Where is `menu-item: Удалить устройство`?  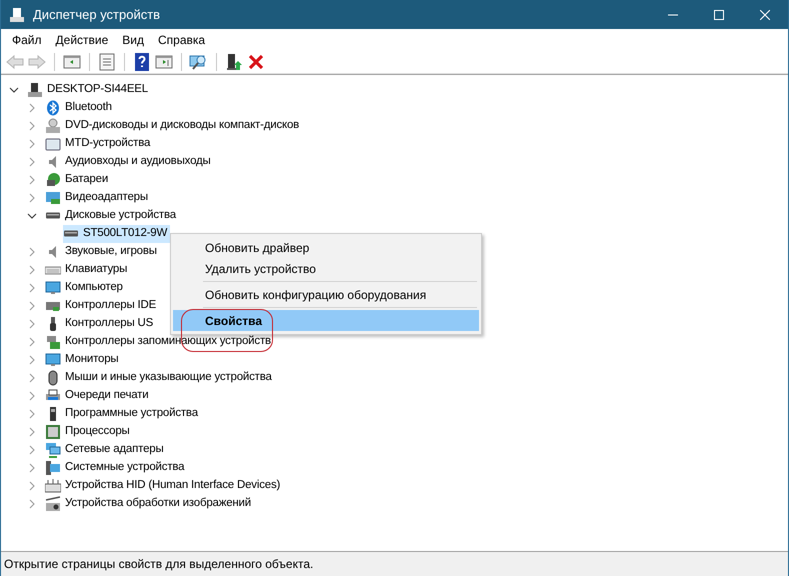
menu-item: Удалить устройство is located at coordinates (326, 268).